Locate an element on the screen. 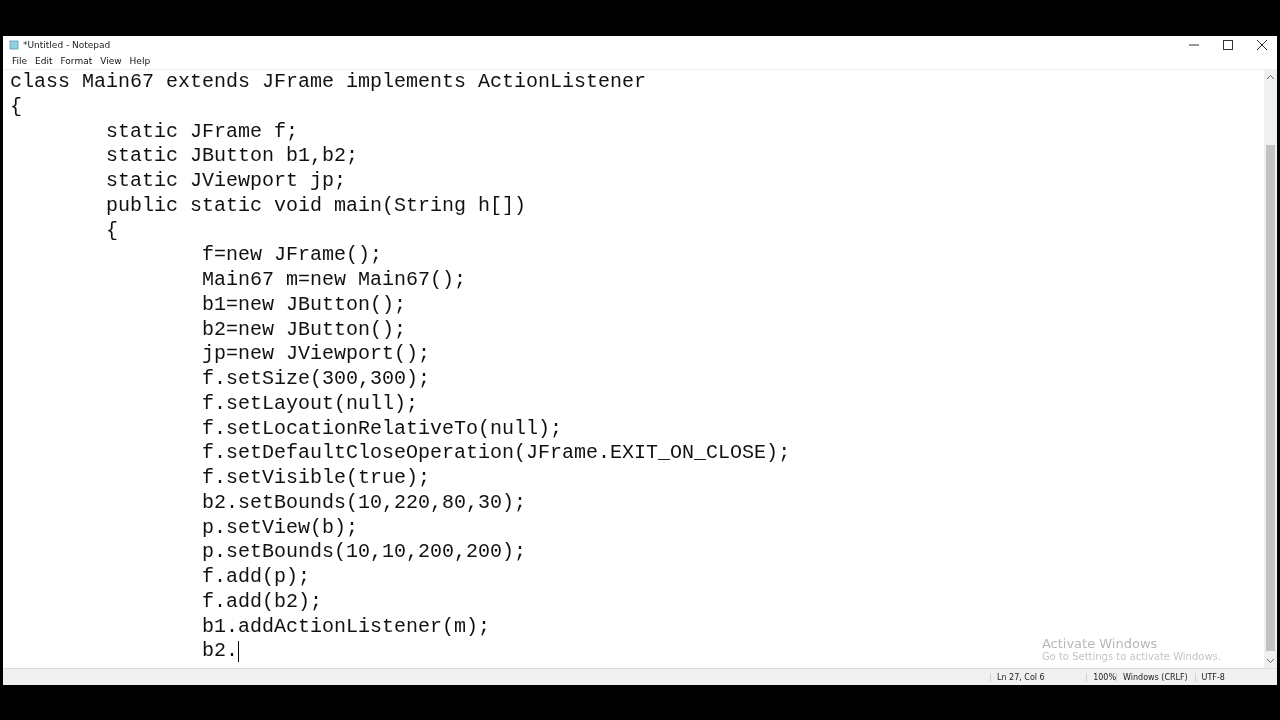 This screenshot has height=720, width=1280. code-line: f.setSize(300,300); is located at coordinates (316, 379).